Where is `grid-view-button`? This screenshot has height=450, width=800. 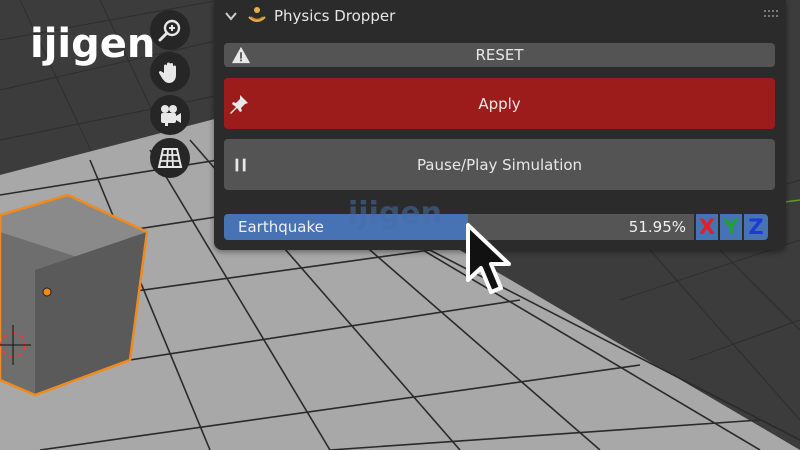
grid-view-button is located at coordinates (170, 158).